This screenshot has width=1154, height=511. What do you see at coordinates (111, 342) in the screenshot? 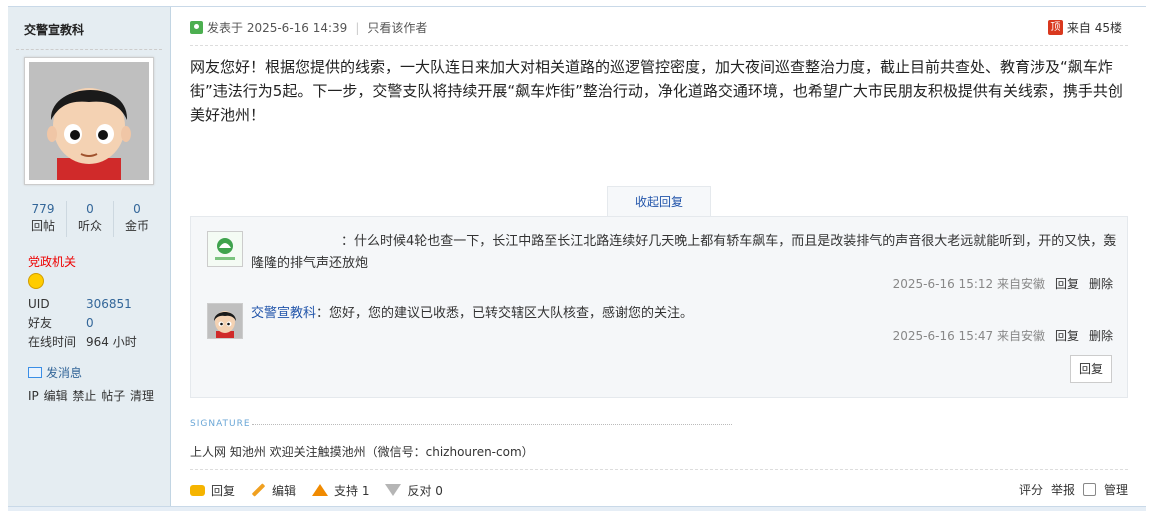
I see `online-time-value: 964 小时` at bounding box center [111, 342].